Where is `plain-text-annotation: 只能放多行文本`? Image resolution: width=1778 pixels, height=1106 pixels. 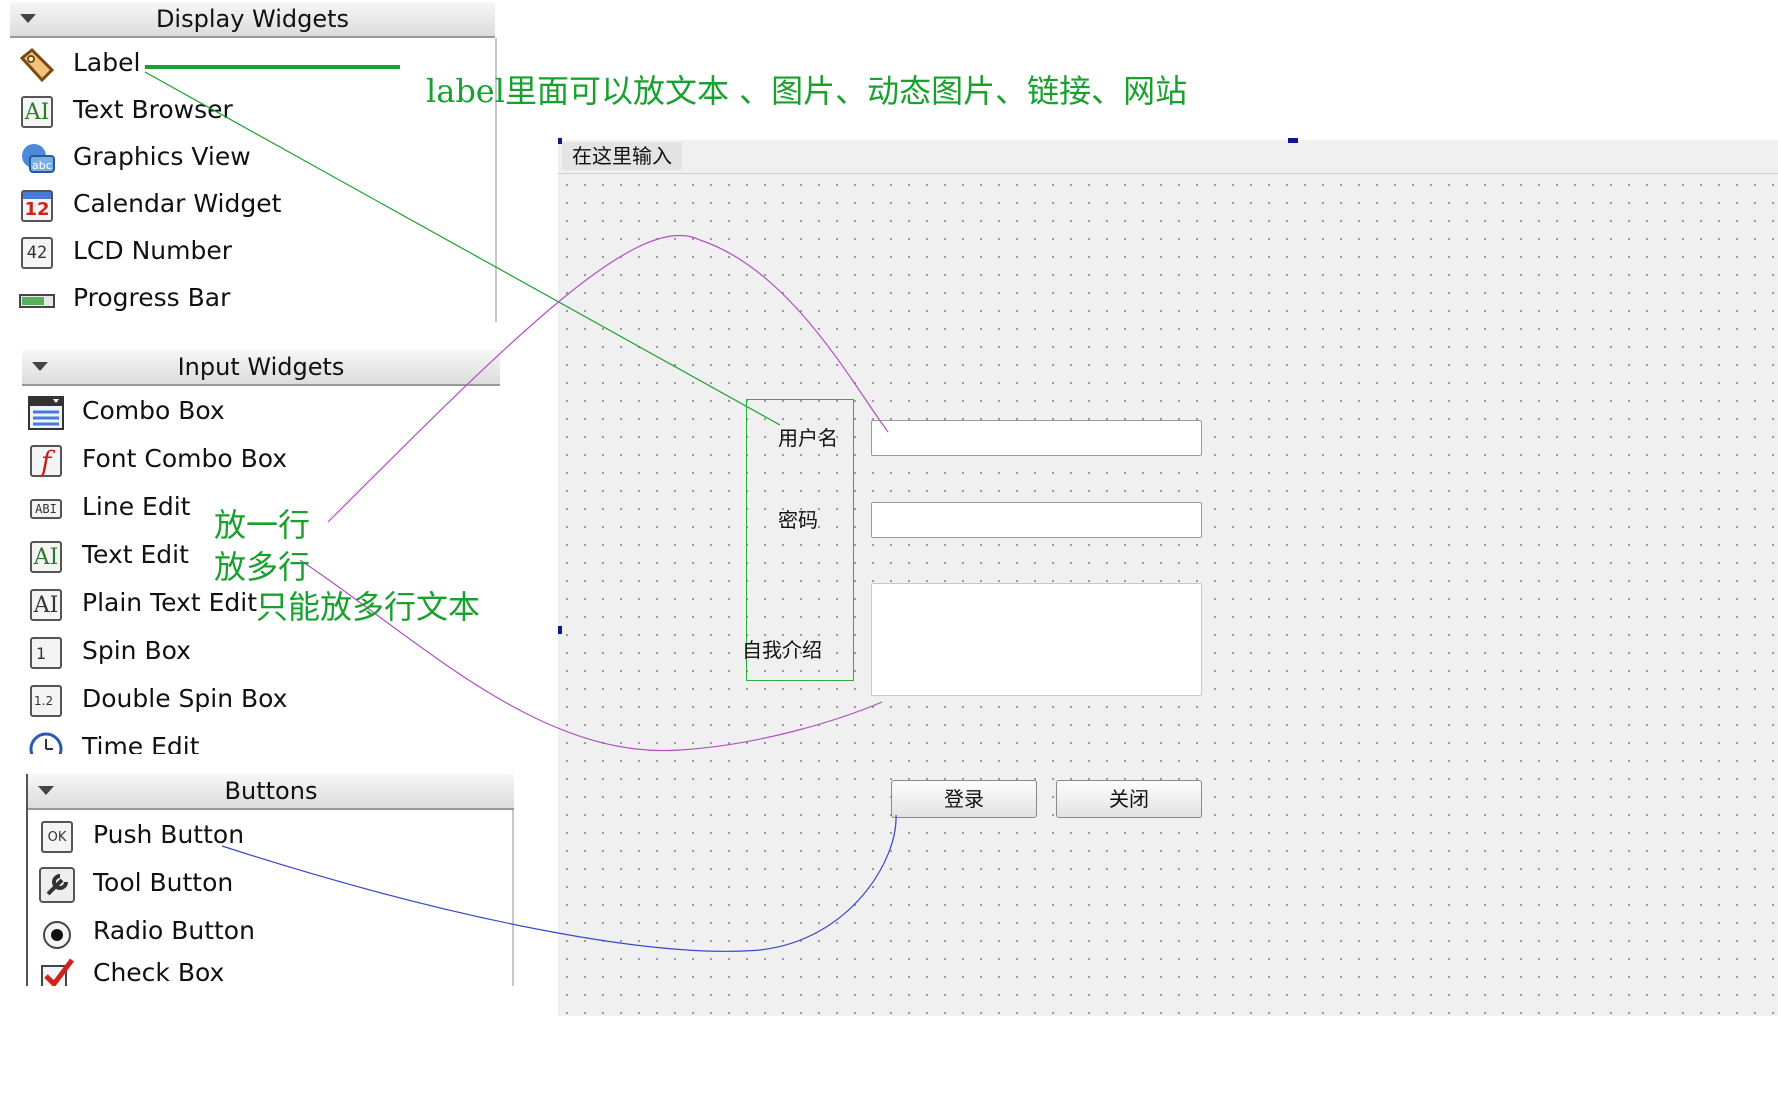 plain-text-annotation: 只能放多行文本 is located at coordinates (368, 607).